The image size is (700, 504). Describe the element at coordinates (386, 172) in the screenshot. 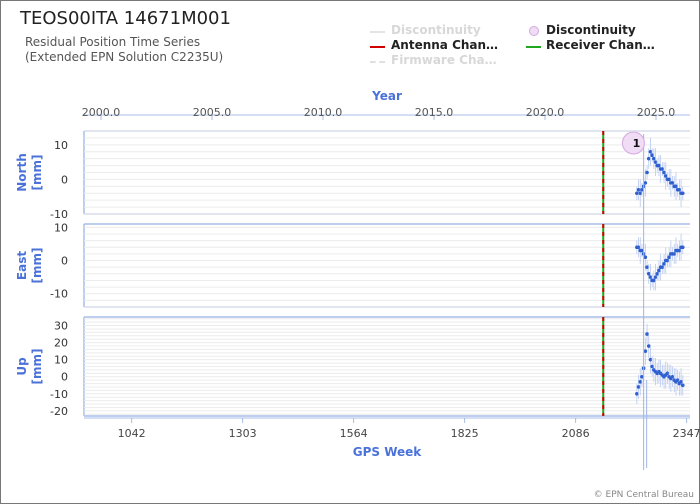

I see `panel-north` at that location.